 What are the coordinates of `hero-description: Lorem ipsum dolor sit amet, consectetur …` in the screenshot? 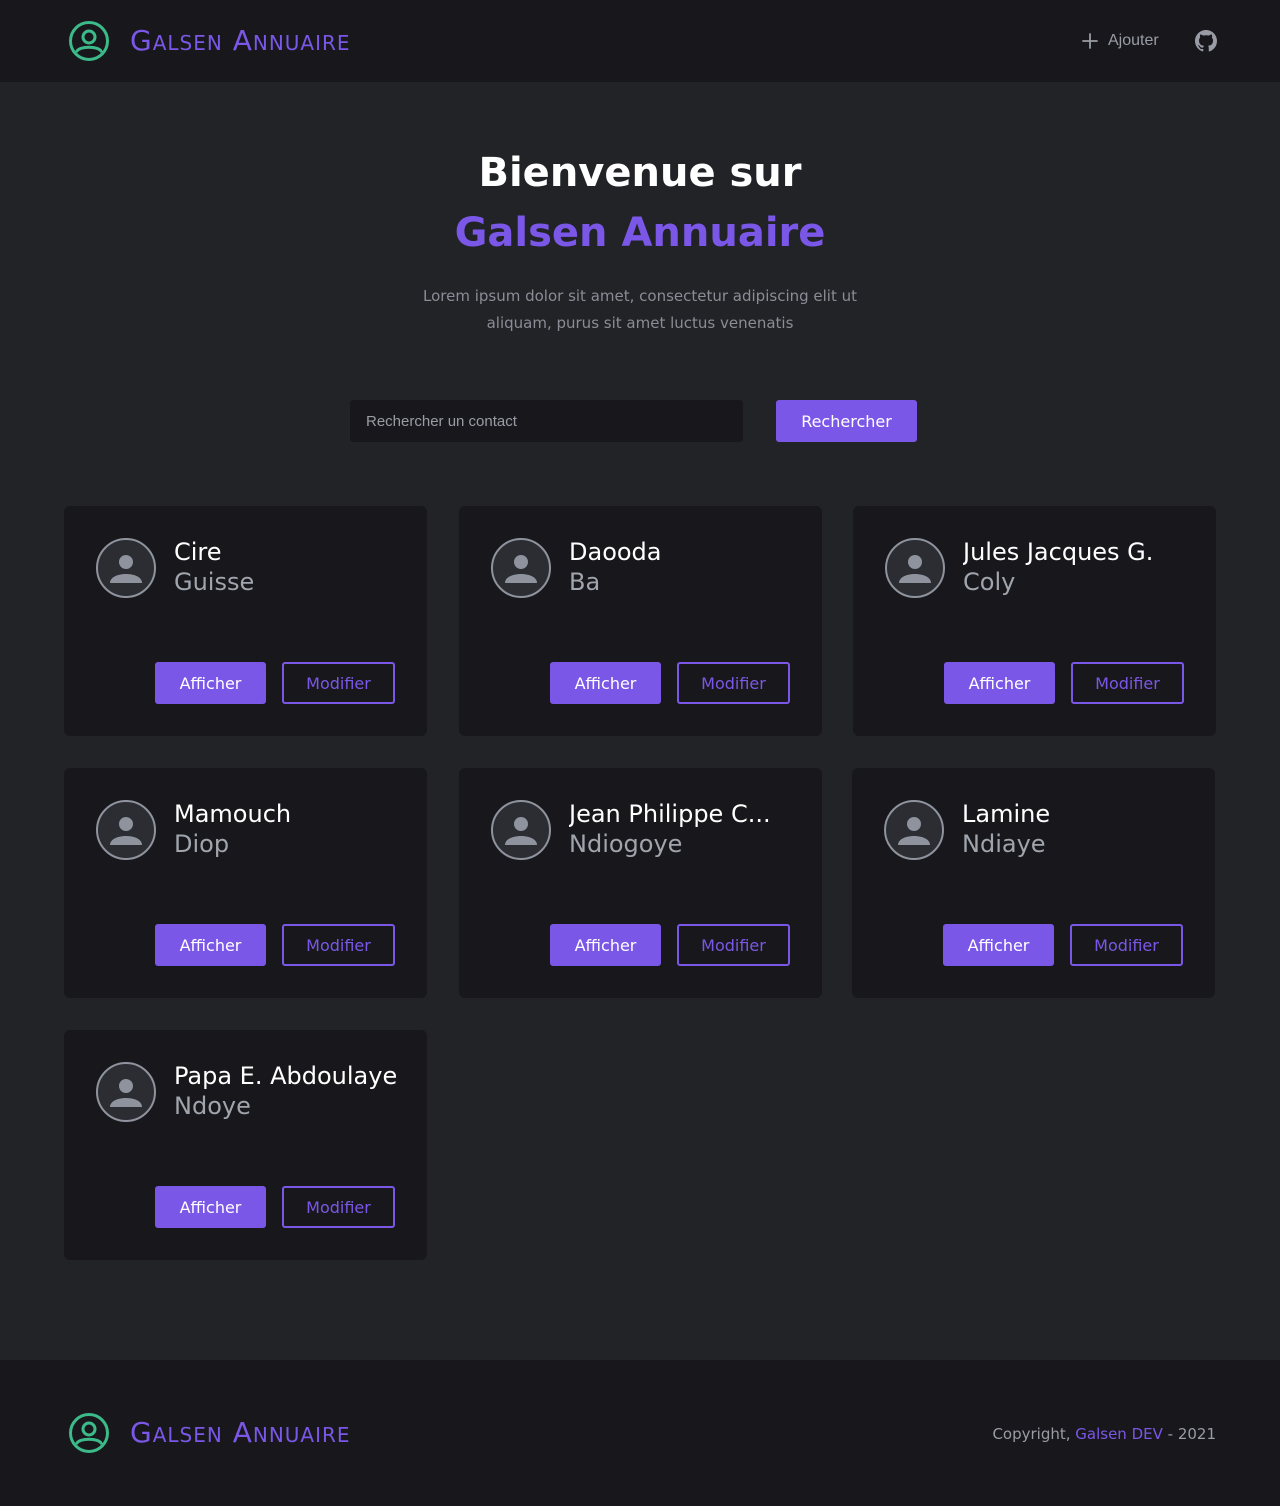 It's located at (640, 309).